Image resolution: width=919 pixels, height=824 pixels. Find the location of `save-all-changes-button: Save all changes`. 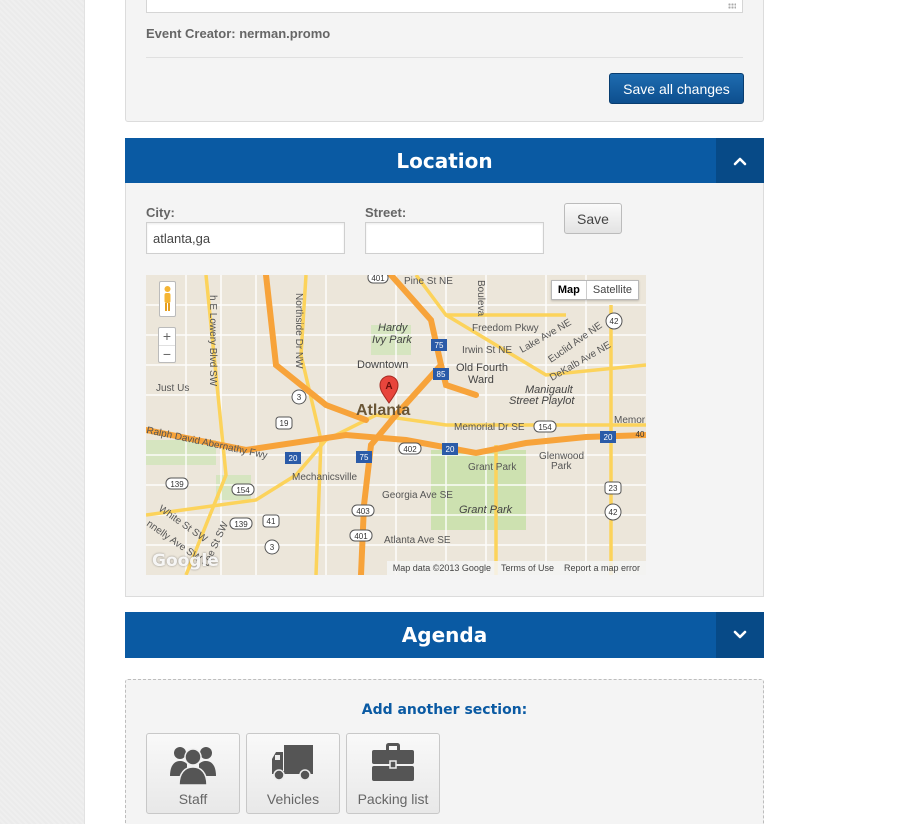

save-all-changes-button: Save all changes is located at coordinates (676, 88).